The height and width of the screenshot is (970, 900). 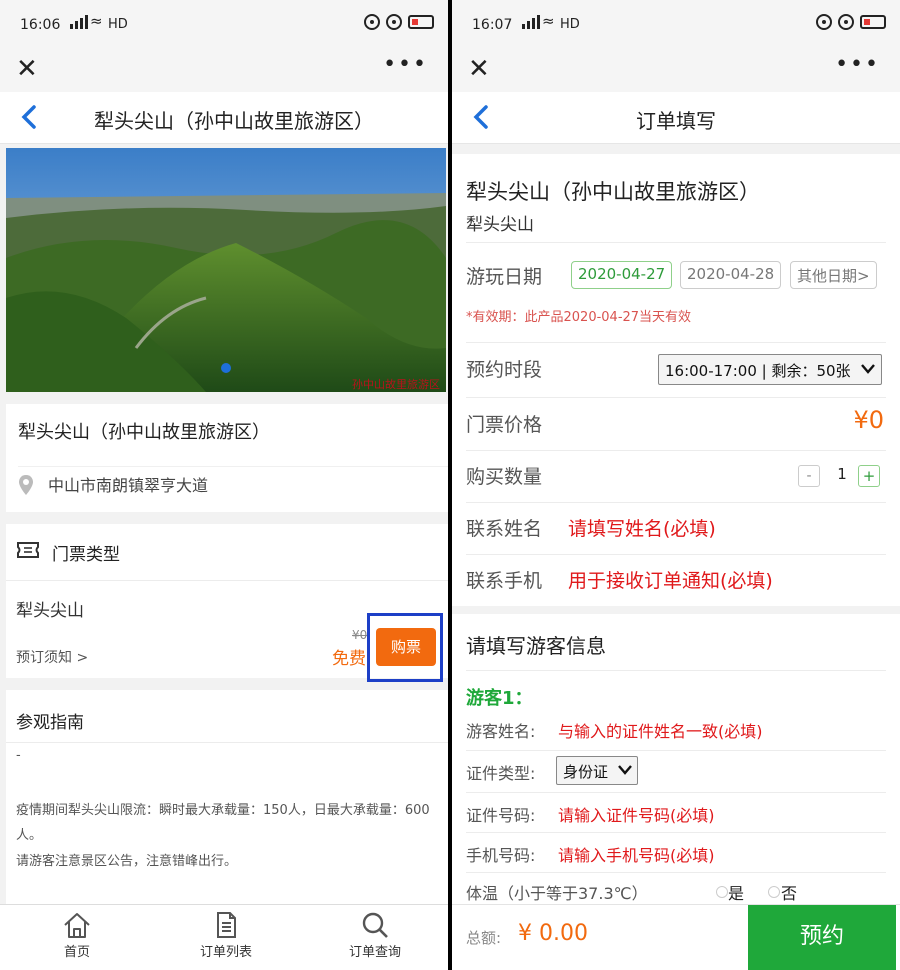 I want to click on tab-order-query: 订单查询, so click(x=375, y=935).